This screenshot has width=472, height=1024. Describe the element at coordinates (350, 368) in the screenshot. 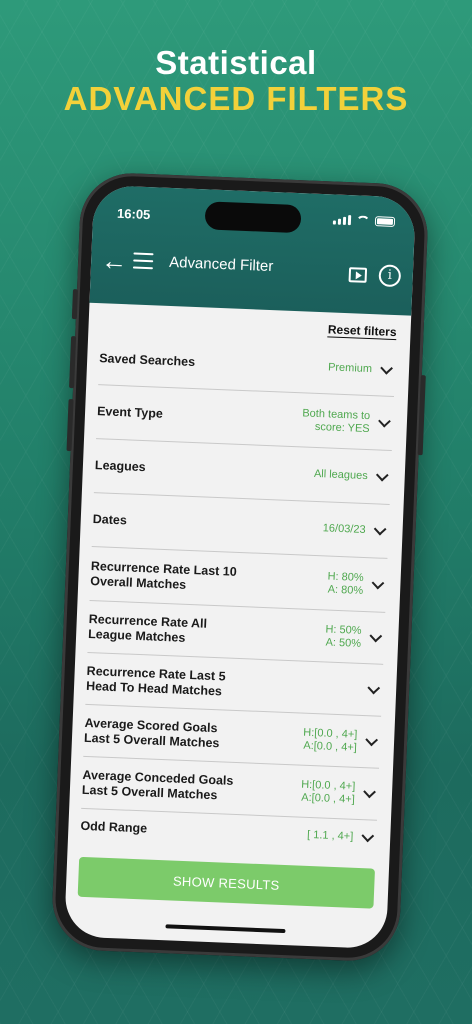

I see `filter-value: Premium` at that location.